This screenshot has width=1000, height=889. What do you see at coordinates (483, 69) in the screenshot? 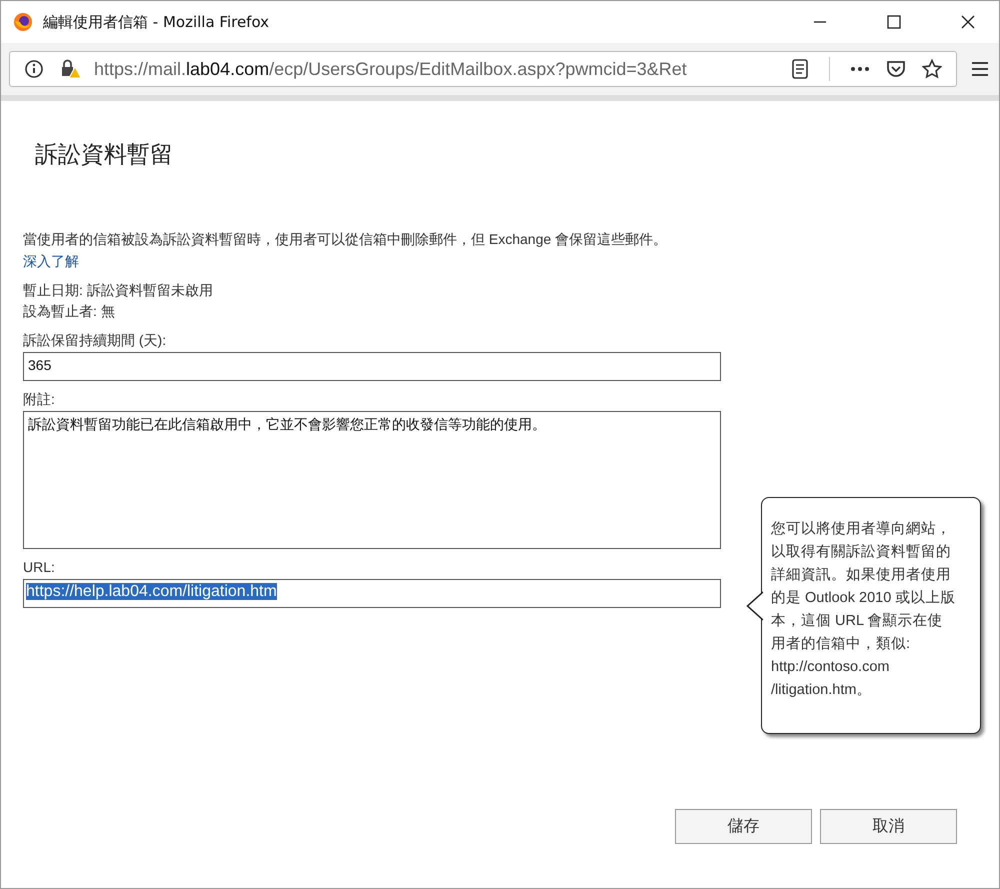
I see `address-bar: https://mail.lab04.com/ecp/UsersGroups/EditMailbox.aspx?pwmcid=3&Ret` at bounding box center [483, 69].